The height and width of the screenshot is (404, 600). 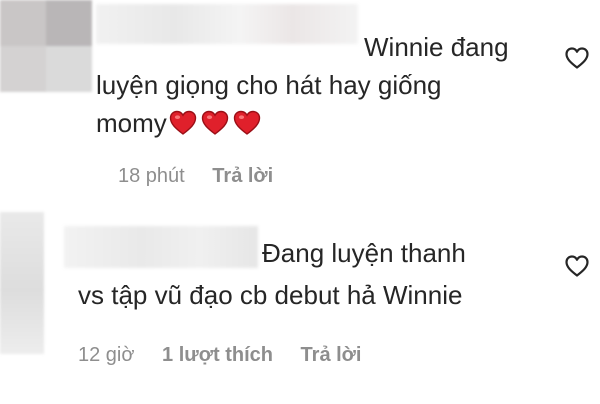 I want to click on comment-meta: 12 giờ 1 lượt thích Trả lời, so click(x=230, y=355).